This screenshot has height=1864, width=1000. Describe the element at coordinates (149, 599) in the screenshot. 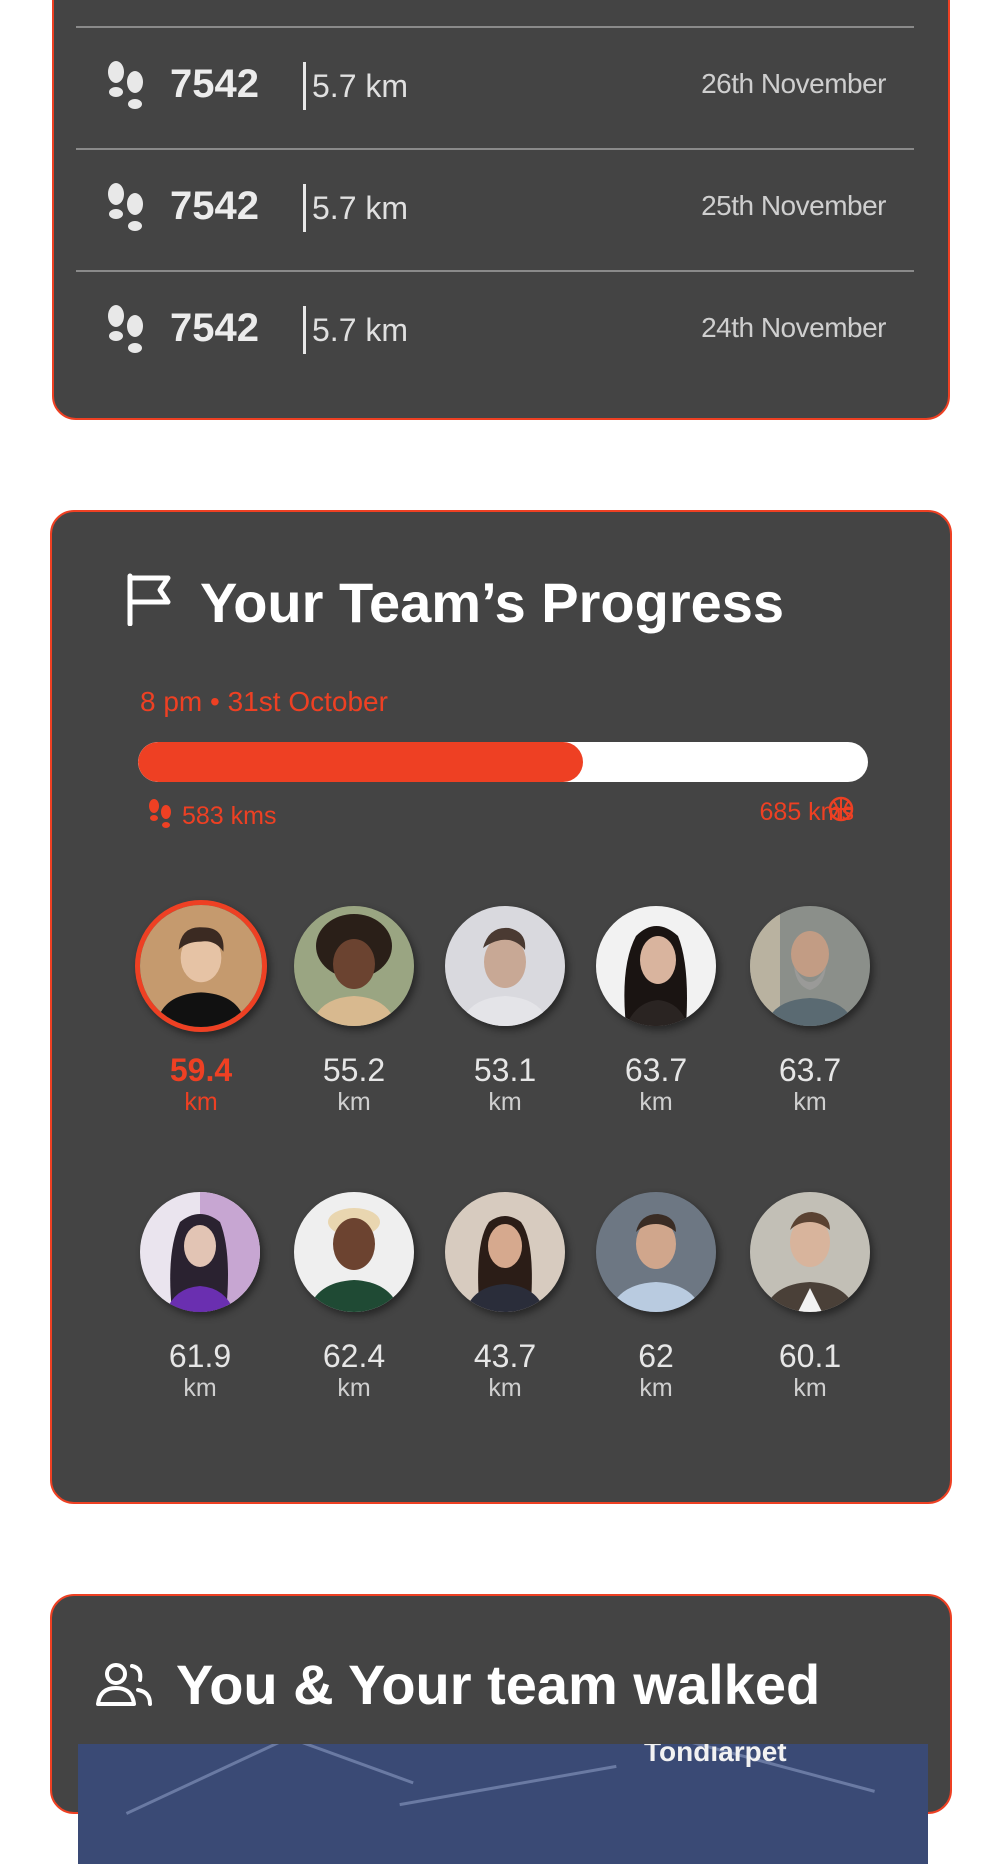

I see `flag-icon` at that location.